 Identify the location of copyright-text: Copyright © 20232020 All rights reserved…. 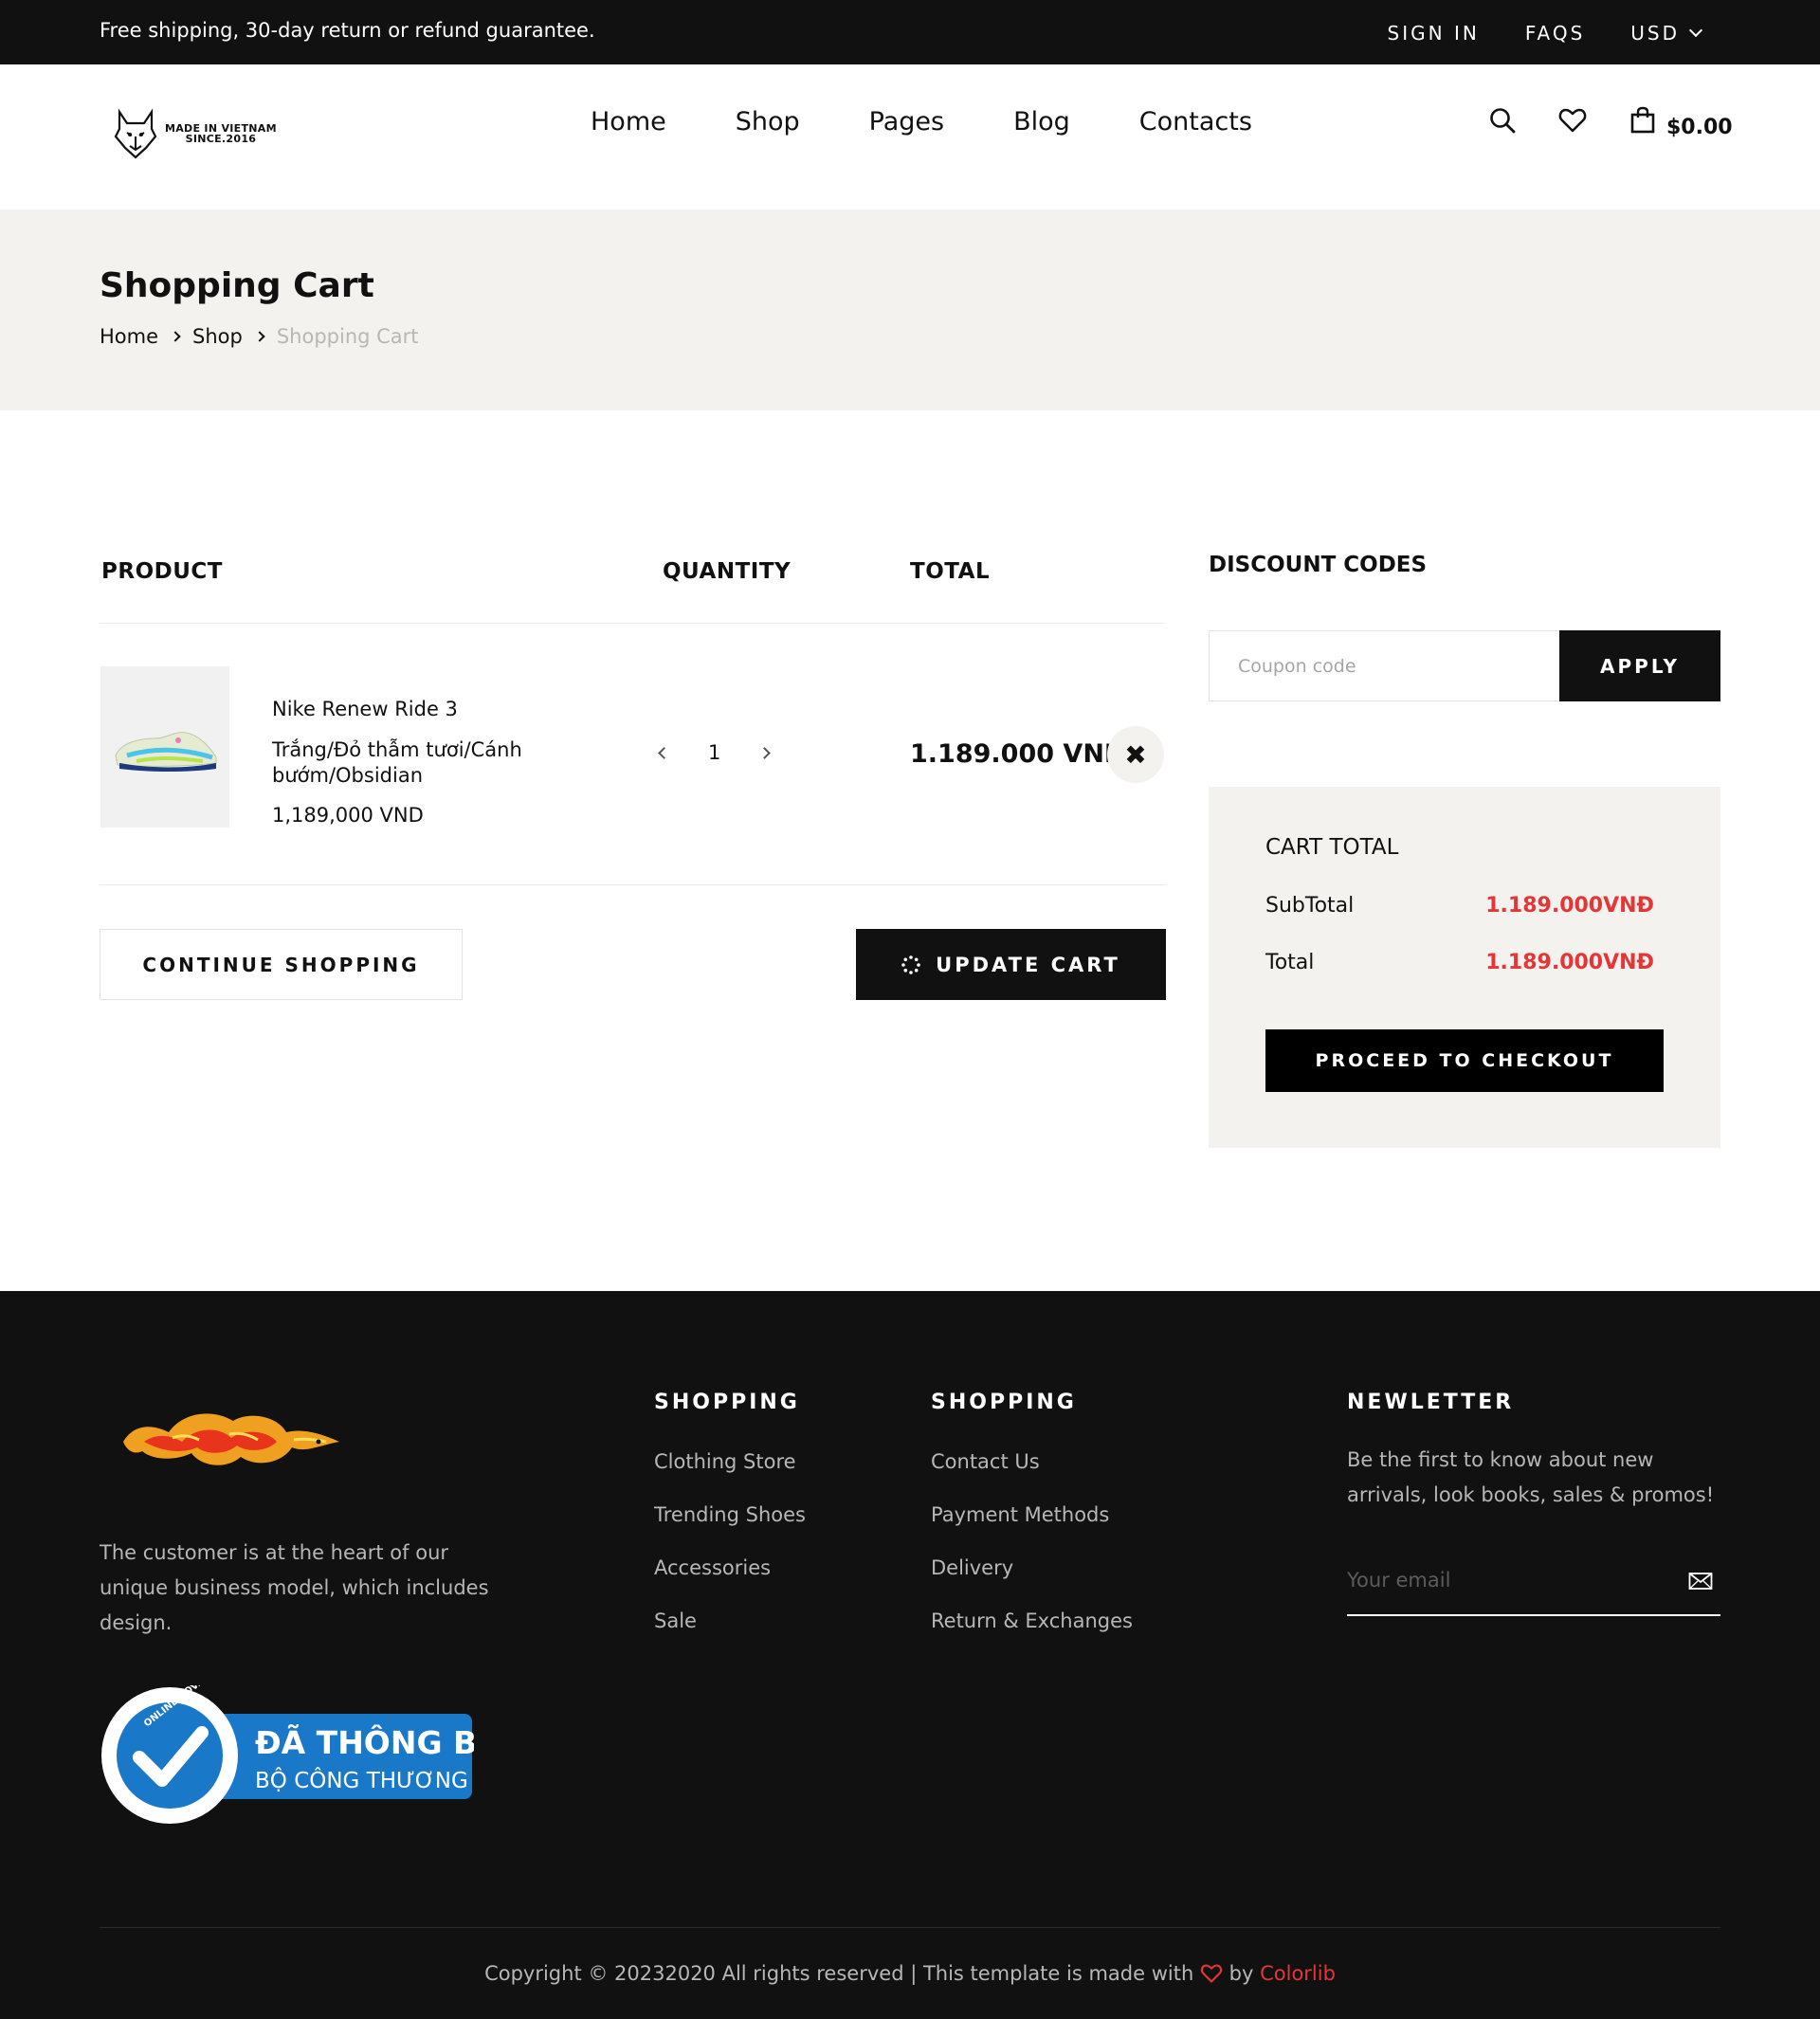
(839, 1973).